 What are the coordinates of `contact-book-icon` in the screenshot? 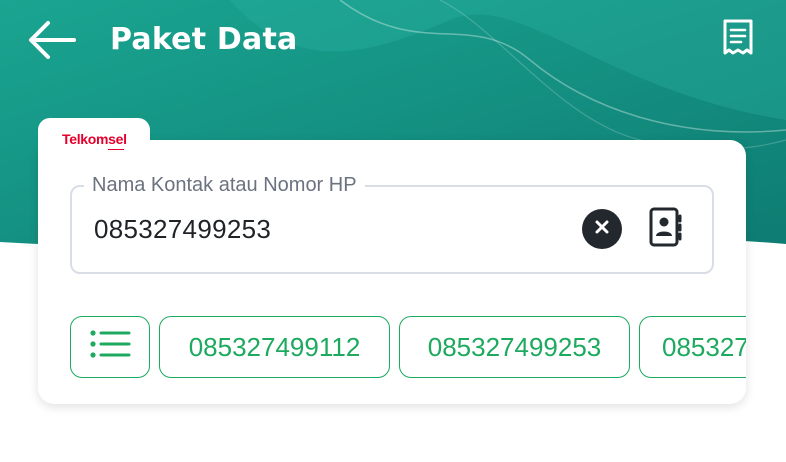 It's located at (666, 229).